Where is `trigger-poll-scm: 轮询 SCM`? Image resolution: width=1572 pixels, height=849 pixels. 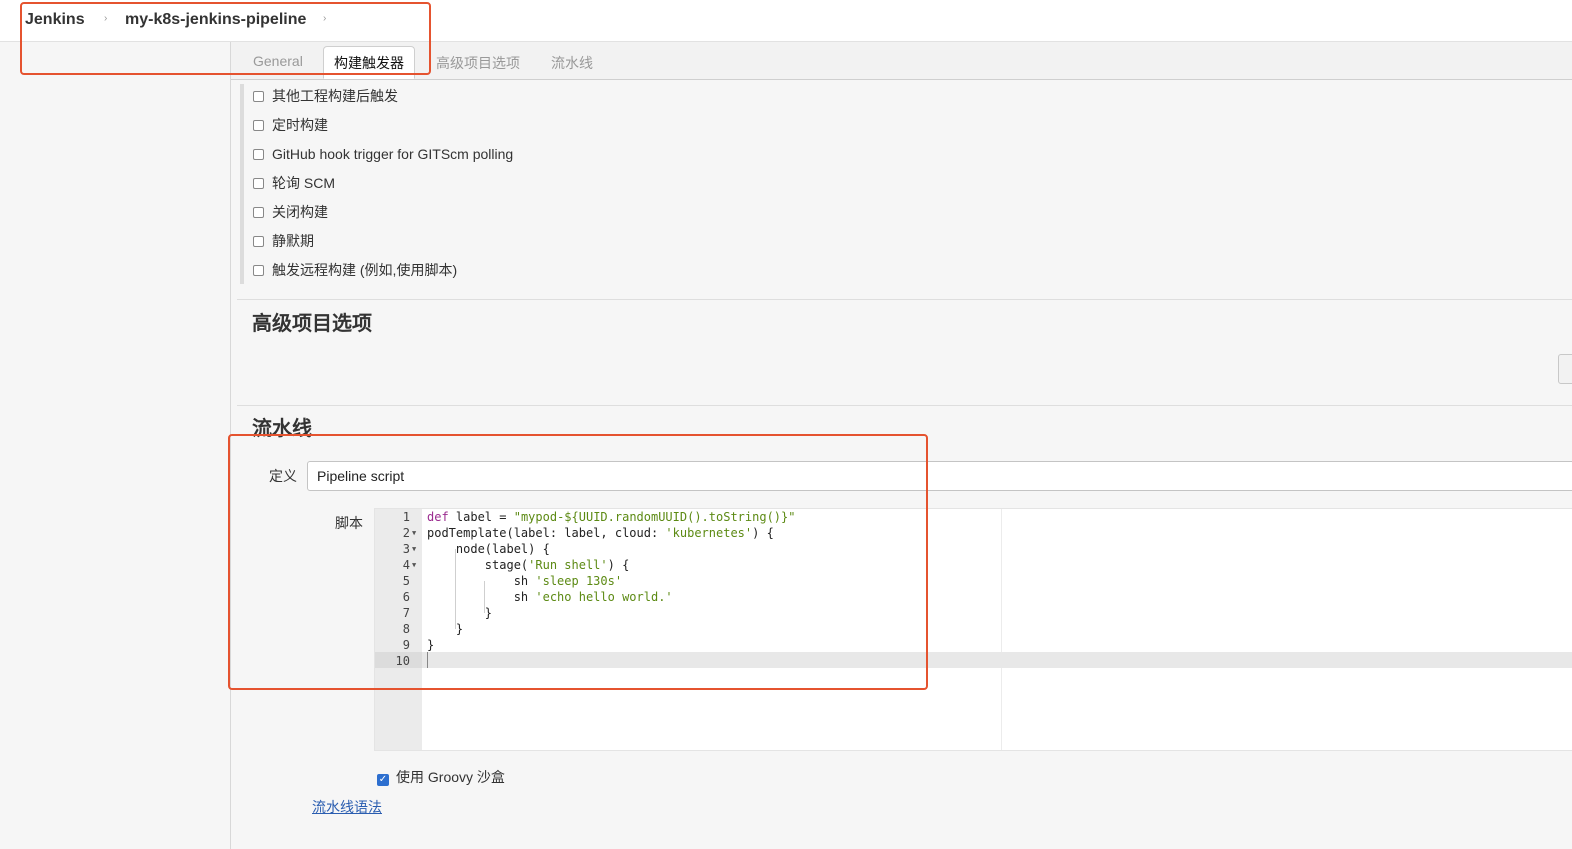
trigger-poll-scm: 轮询 SCM is located at coordinates (294, 183).